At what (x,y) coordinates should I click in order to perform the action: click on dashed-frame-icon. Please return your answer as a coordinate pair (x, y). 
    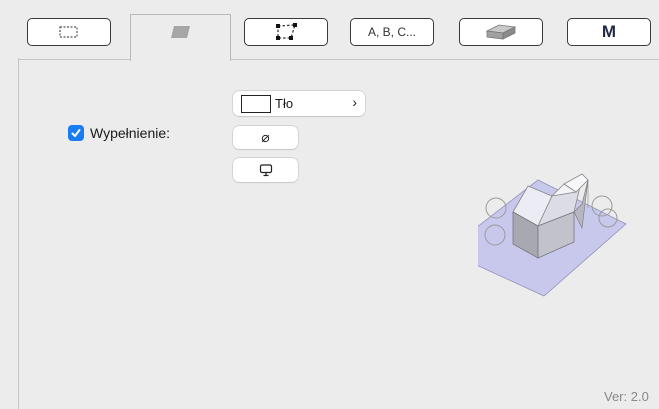
    Looking at the image, I should click on (68, 32).